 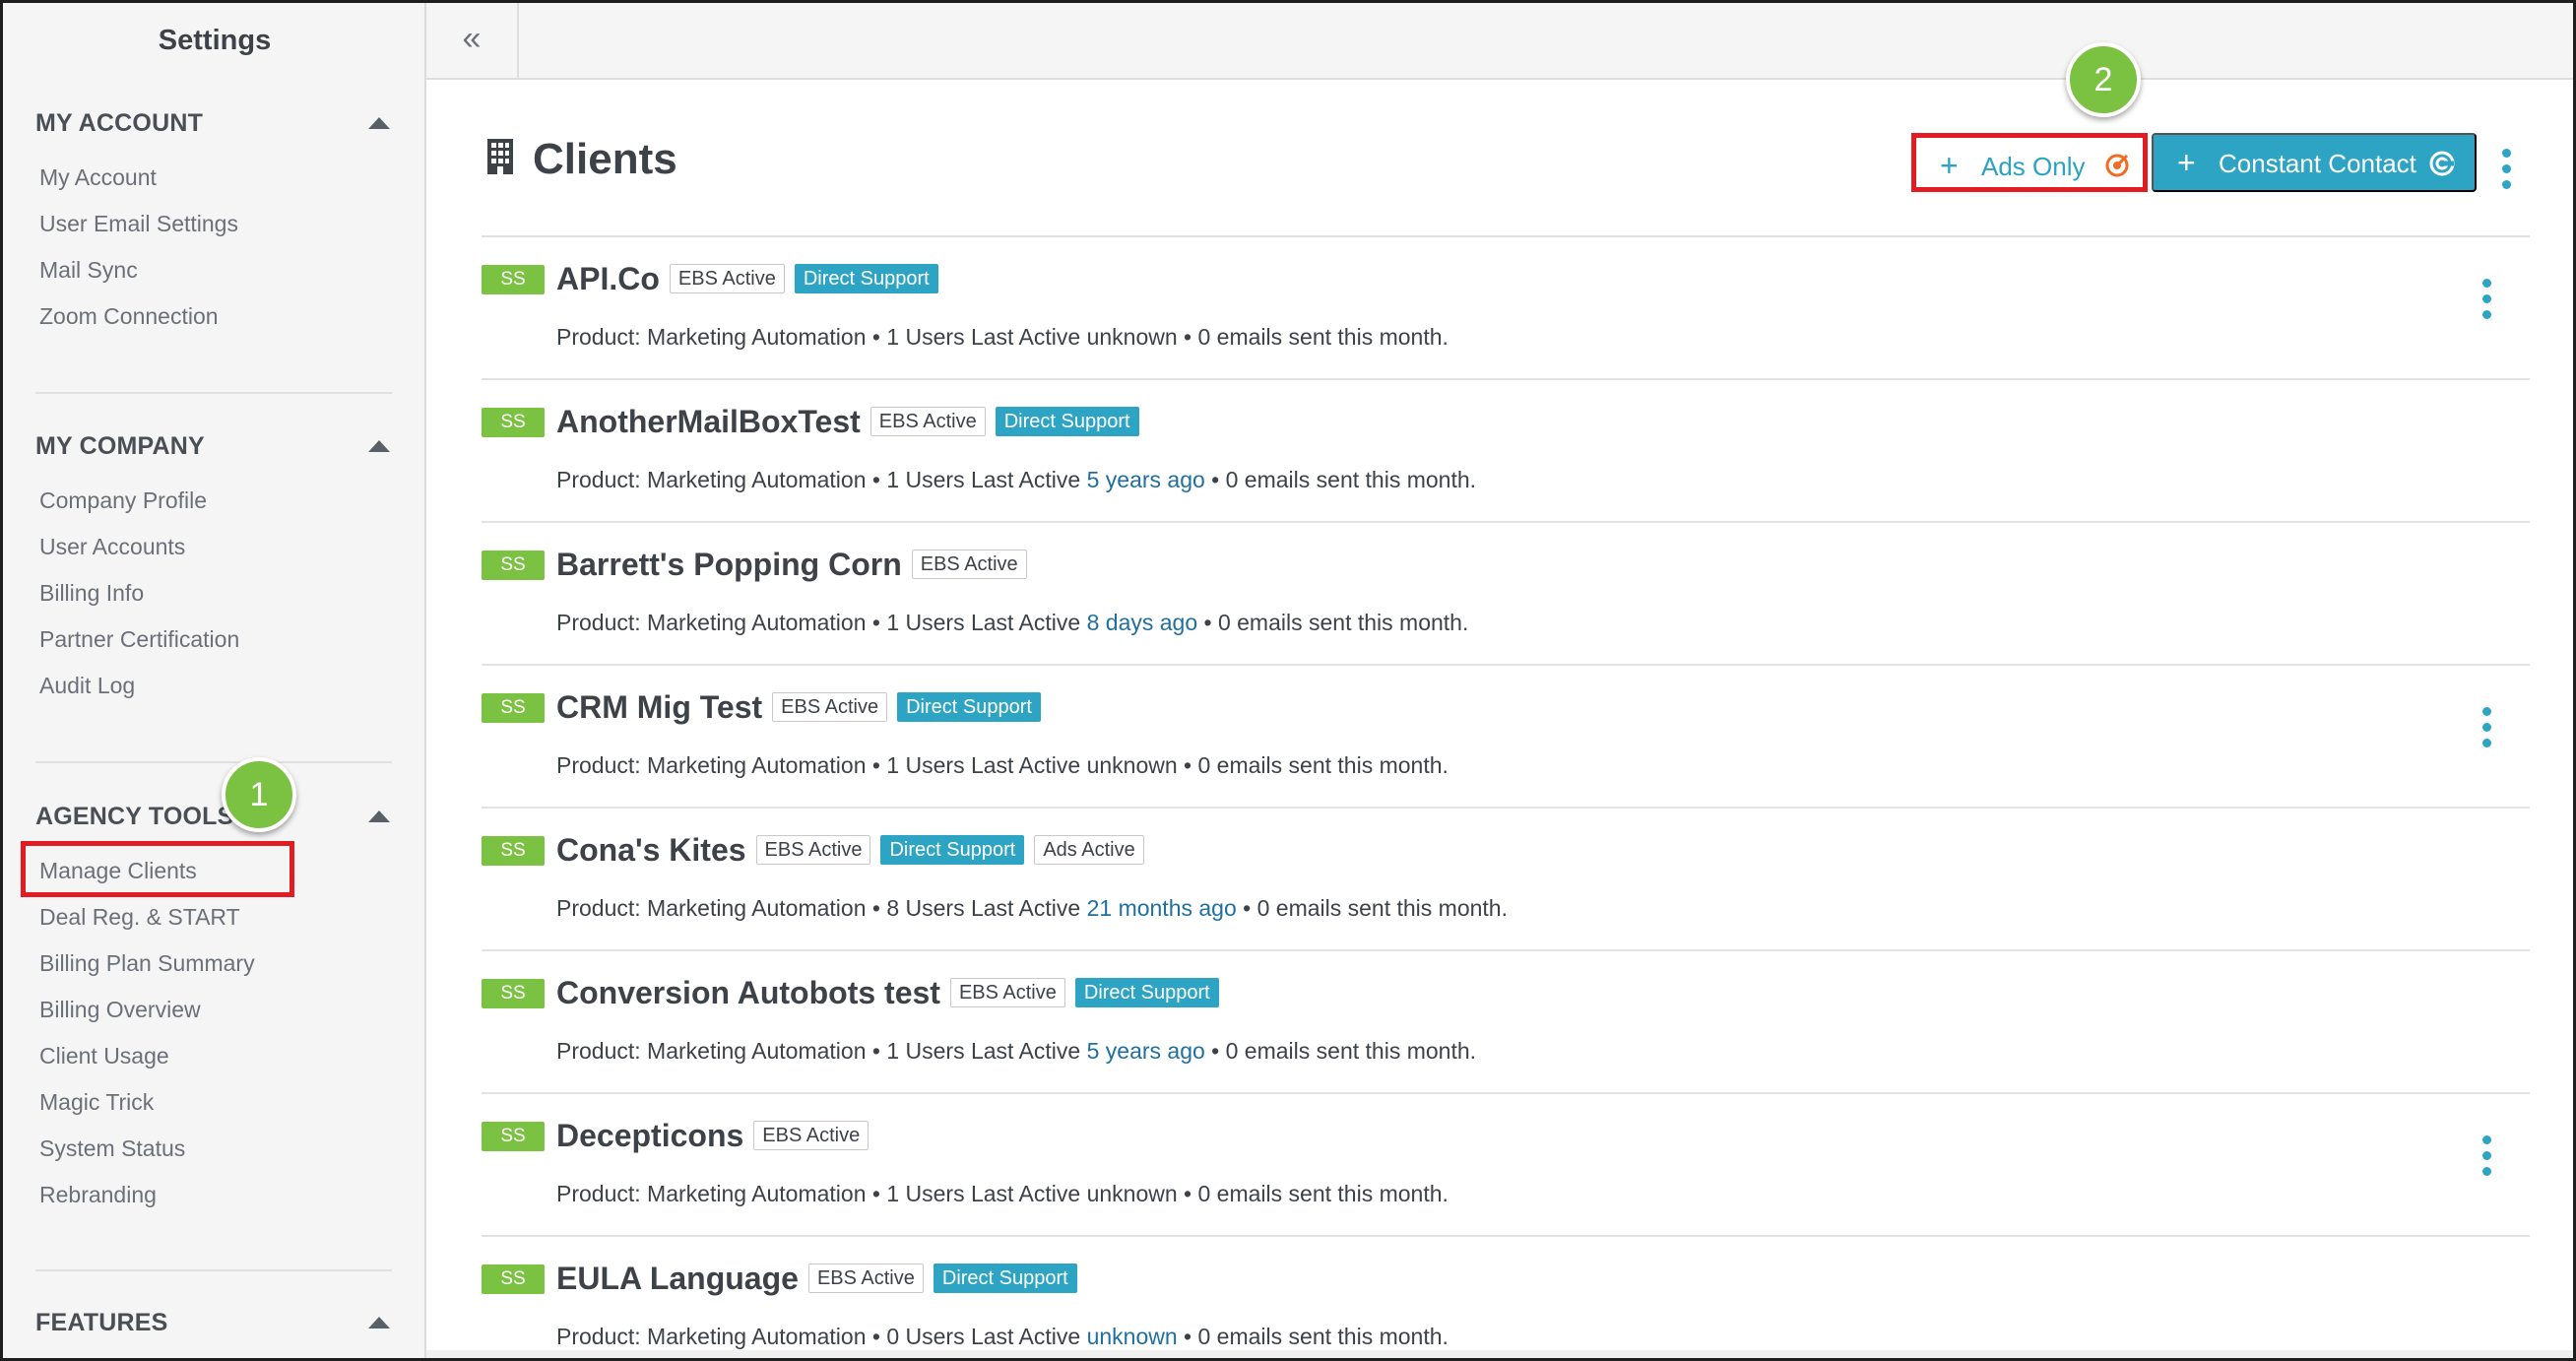 What do you see at coordinates (212, 820) in the screenshot?
I see `section-header-agency-tools: AGENCY TOOLS` at bounding box center [212, 820].